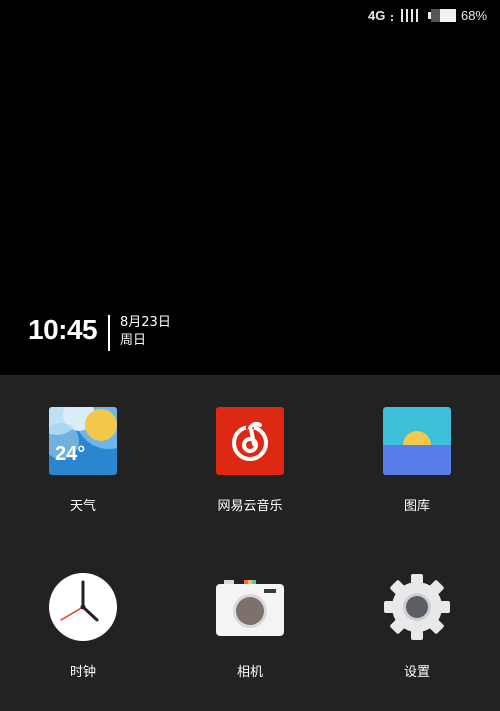 This screenshot has height=711, width=500. I want to click on gallery-icon, so click(417, 441).